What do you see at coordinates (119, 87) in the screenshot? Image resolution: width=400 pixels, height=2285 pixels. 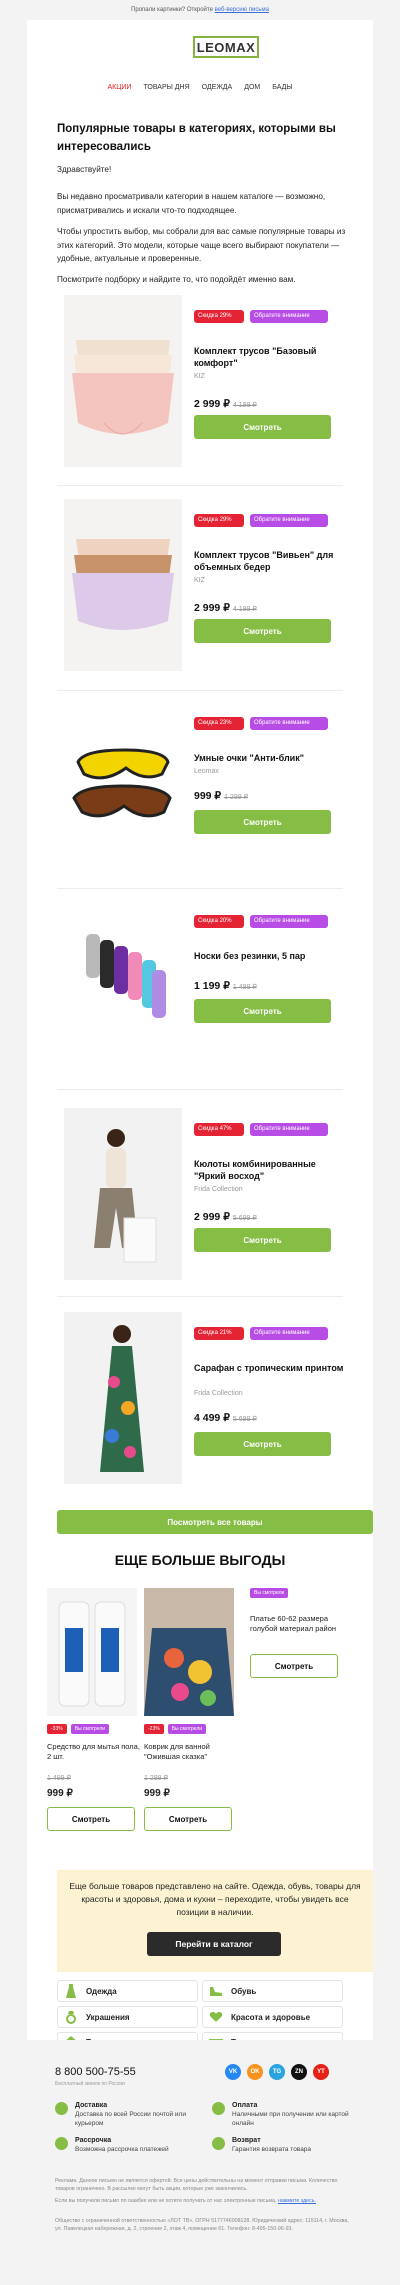 I see `nav-item-promo: АКЦИИ` at bounding box center [119, 87].